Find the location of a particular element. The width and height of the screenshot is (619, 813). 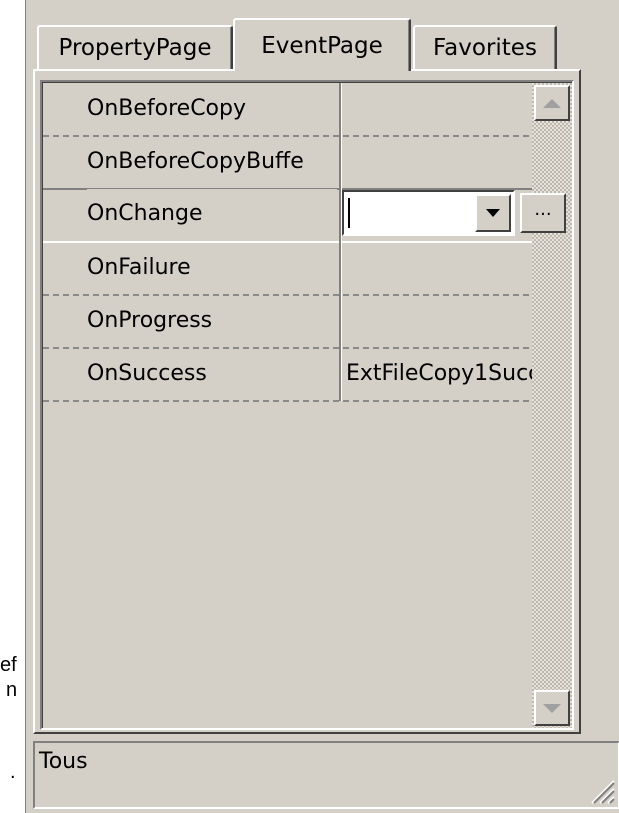

event-name: OnBeforeCopy is located at coordinates (166, 108).